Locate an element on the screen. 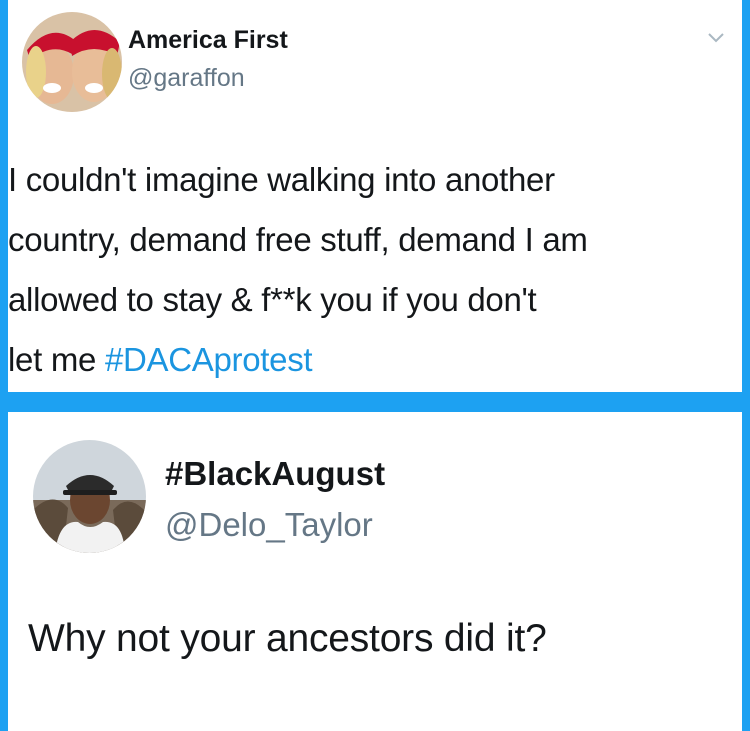 This screenshot has height=731, width=750. tweet-text-line: country, demand free stuff, demand I am is located at coordinates (298, 239).